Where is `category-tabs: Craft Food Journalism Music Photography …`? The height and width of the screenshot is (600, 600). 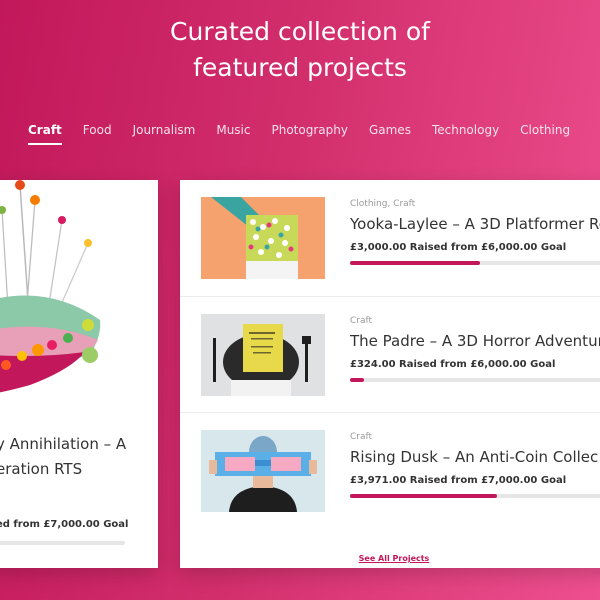 category-tabs: Craft Food Journalism Music Photography … is located at coordinates (309, 134).